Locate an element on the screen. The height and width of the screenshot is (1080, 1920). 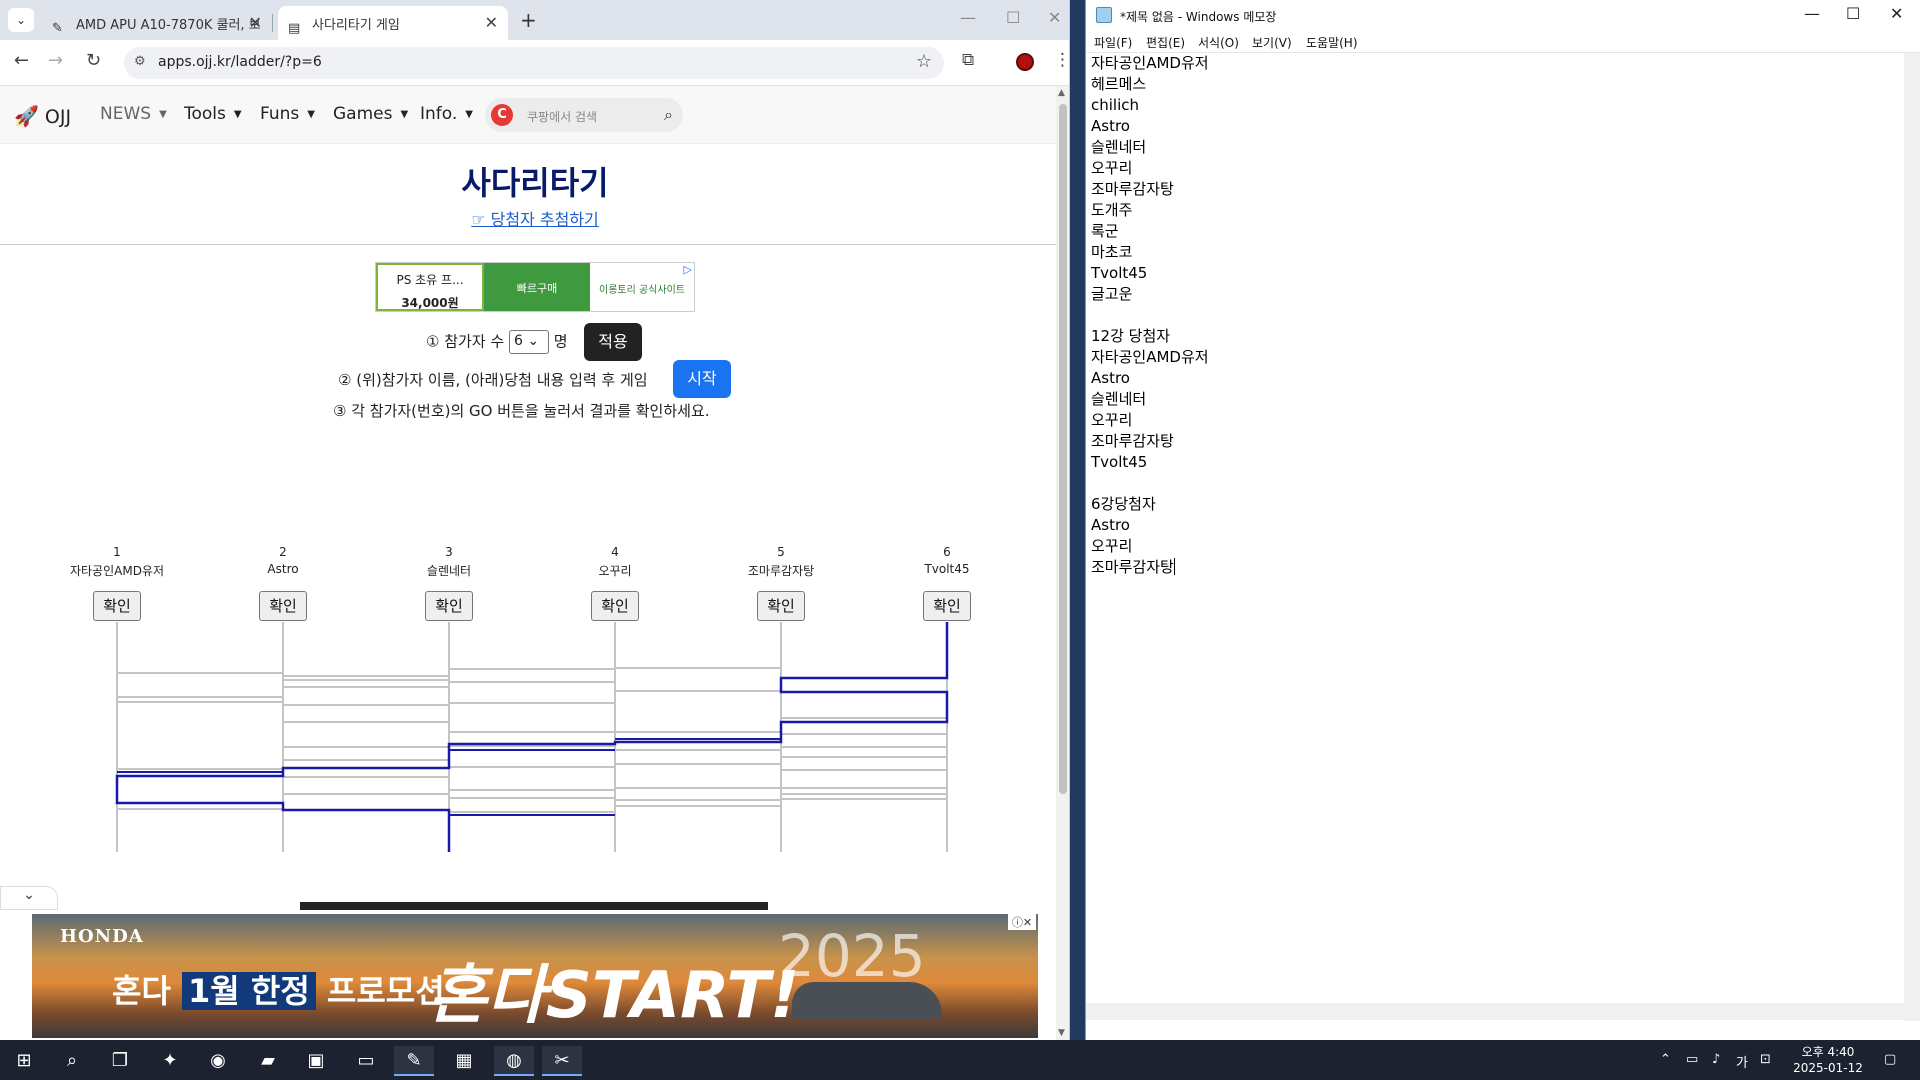
file-explorer-icon: ▰ is located at coordinates (268, 1061).